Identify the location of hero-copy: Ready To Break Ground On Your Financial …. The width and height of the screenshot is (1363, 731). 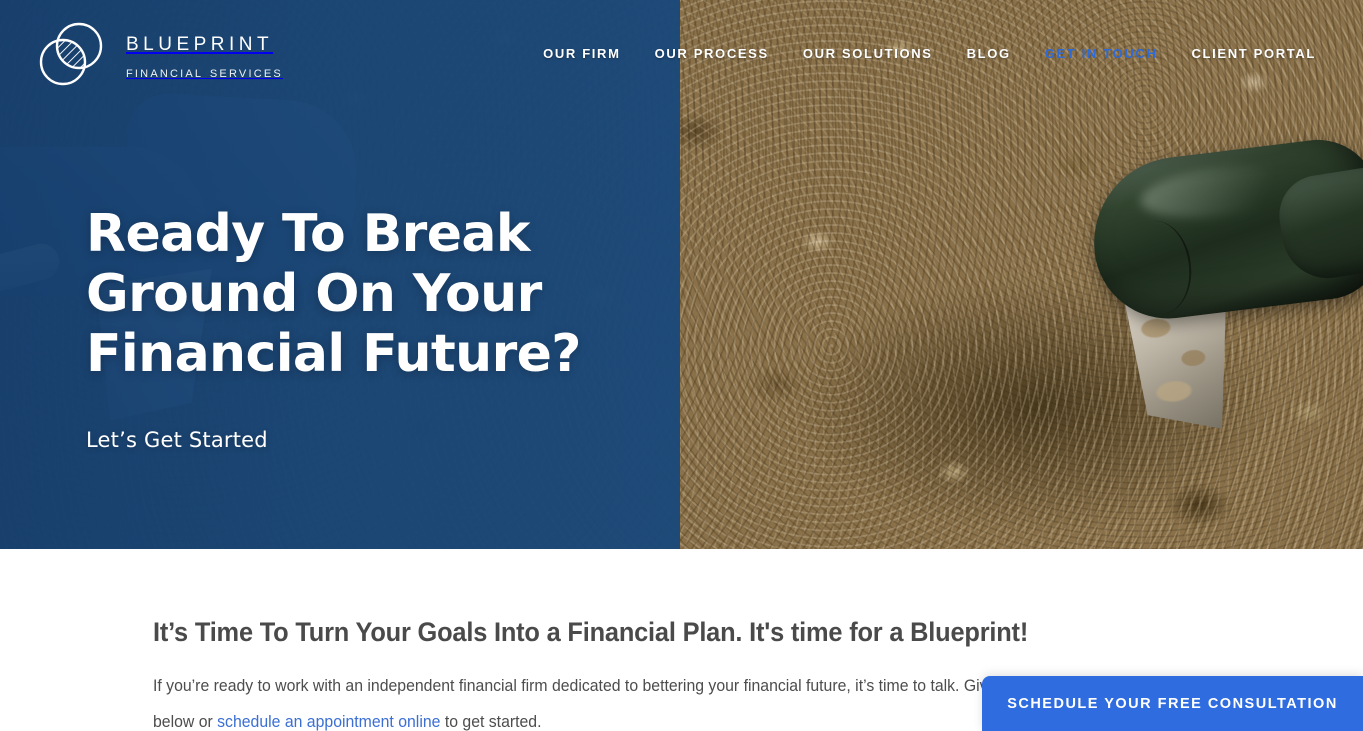
(366, 328).